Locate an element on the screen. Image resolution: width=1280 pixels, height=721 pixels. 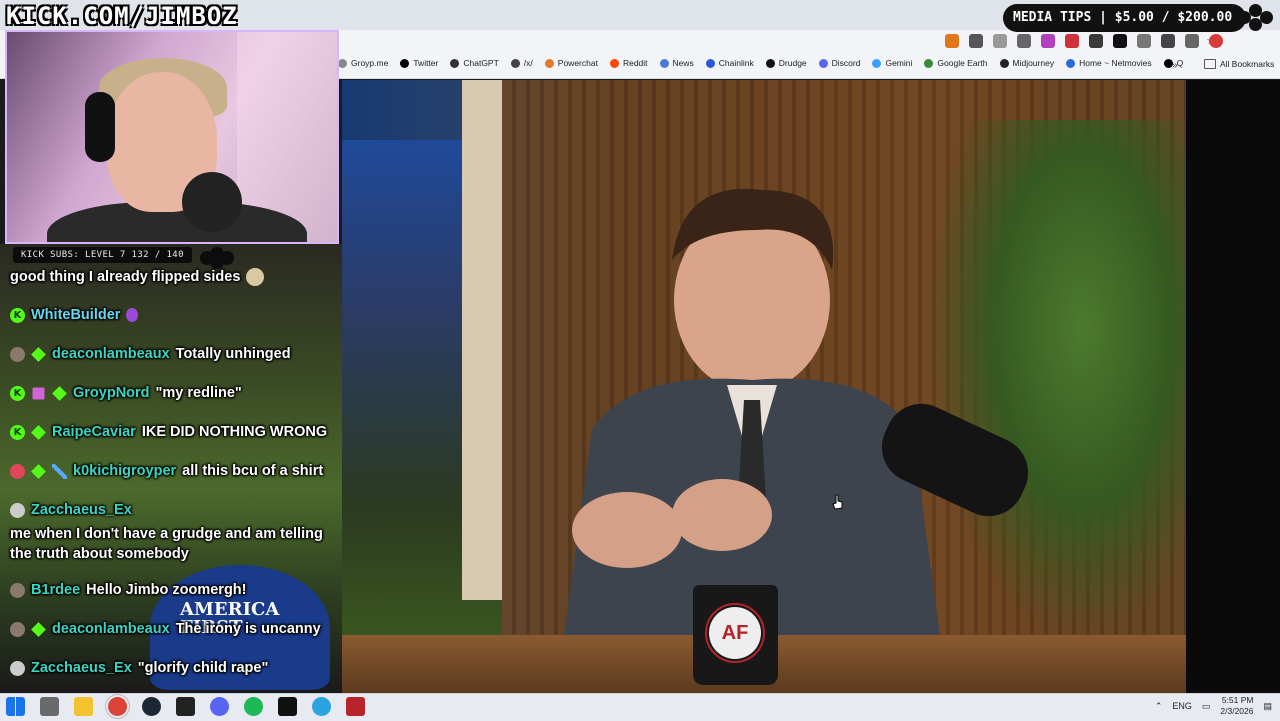
bookmark-item: ChatGPT is located at coordinates (474, 63).